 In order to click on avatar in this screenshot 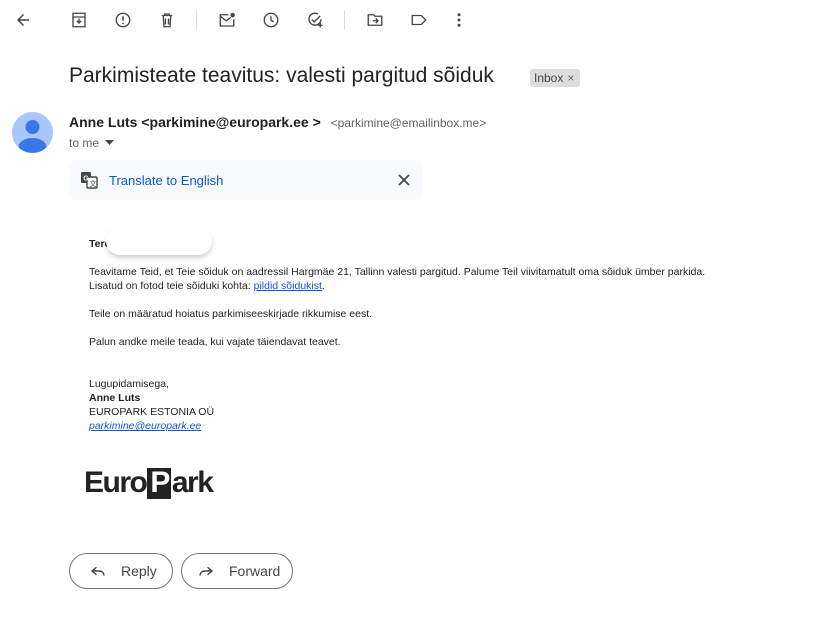, I will do `click(32, 132)`.